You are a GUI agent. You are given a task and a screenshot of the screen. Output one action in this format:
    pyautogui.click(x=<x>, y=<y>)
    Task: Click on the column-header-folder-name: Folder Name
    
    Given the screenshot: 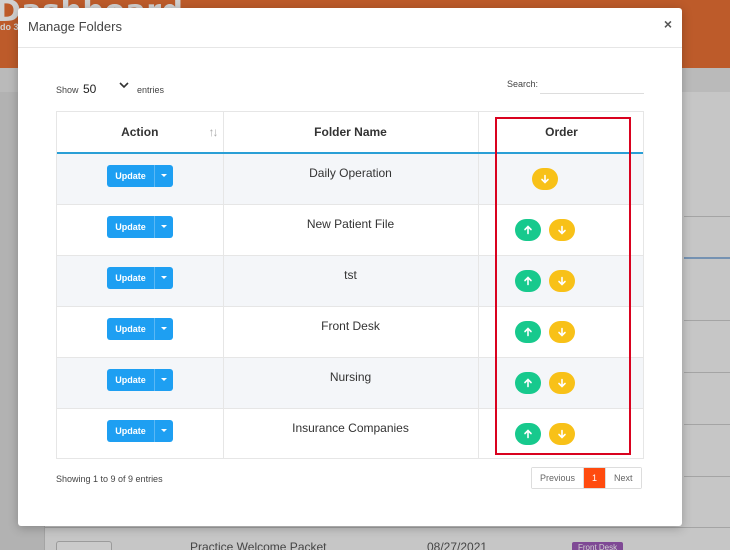 What is the action you would take?
    pyautogui.click(x=351, y=133)
    